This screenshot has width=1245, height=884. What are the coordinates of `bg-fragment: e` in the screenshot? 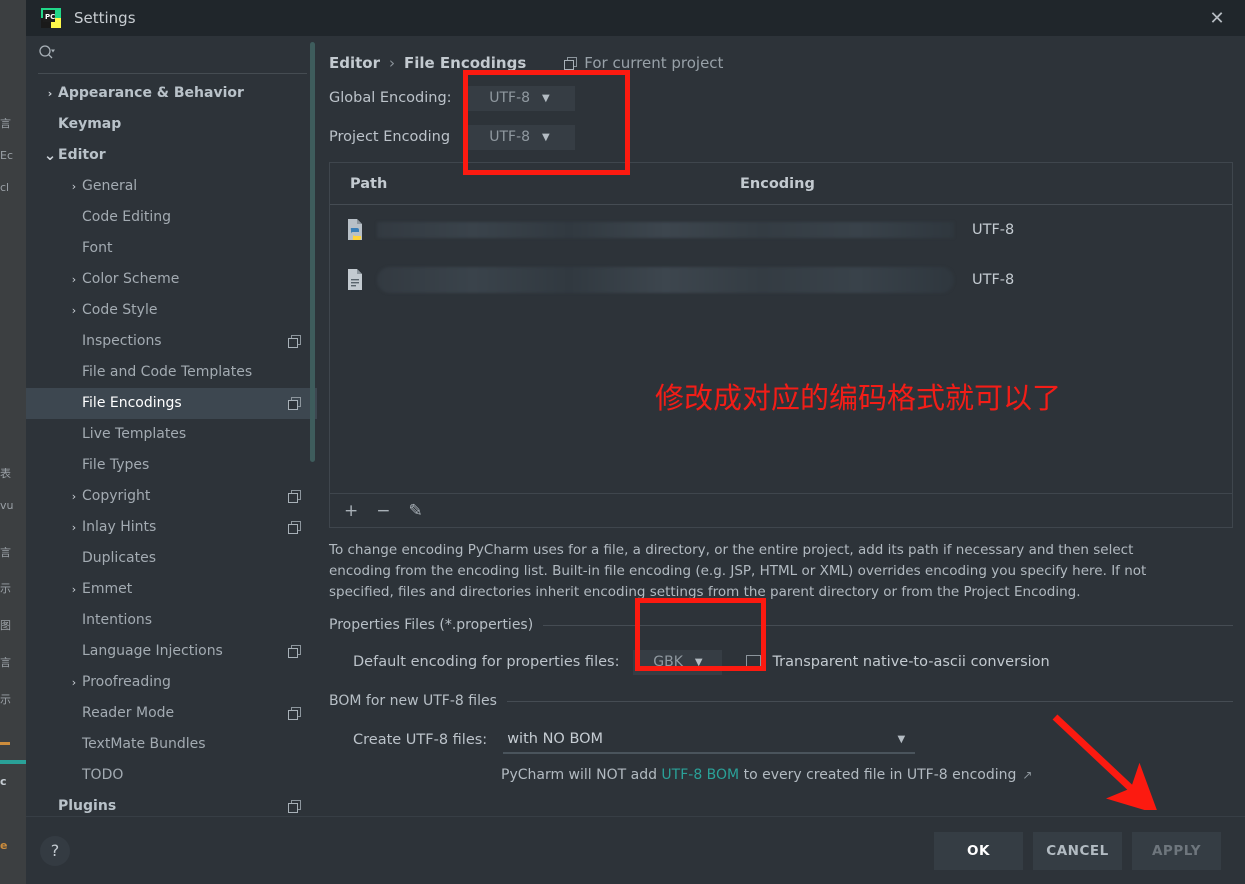 It's located at (4, 846).